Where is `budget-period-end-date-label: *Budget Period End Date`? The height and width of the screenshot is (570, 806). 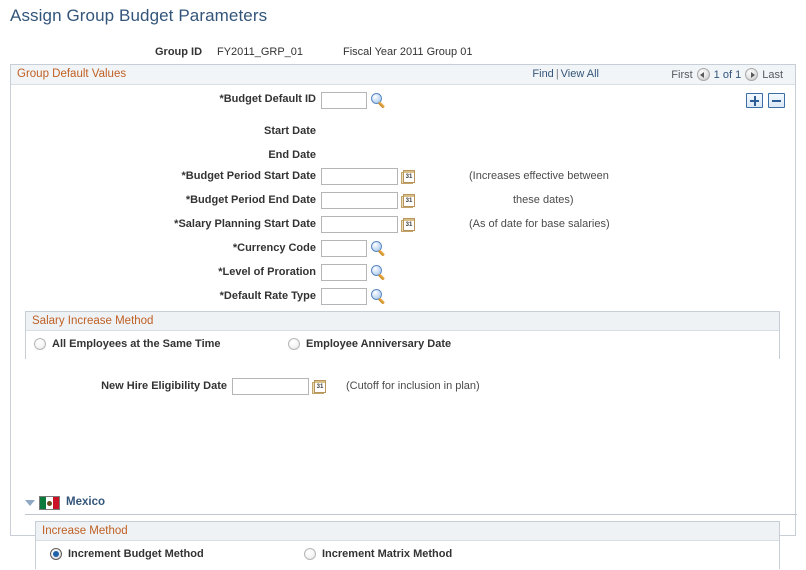 budget-period-end-date-label: *Budget Period End Date is located at coordinates (250, 200).